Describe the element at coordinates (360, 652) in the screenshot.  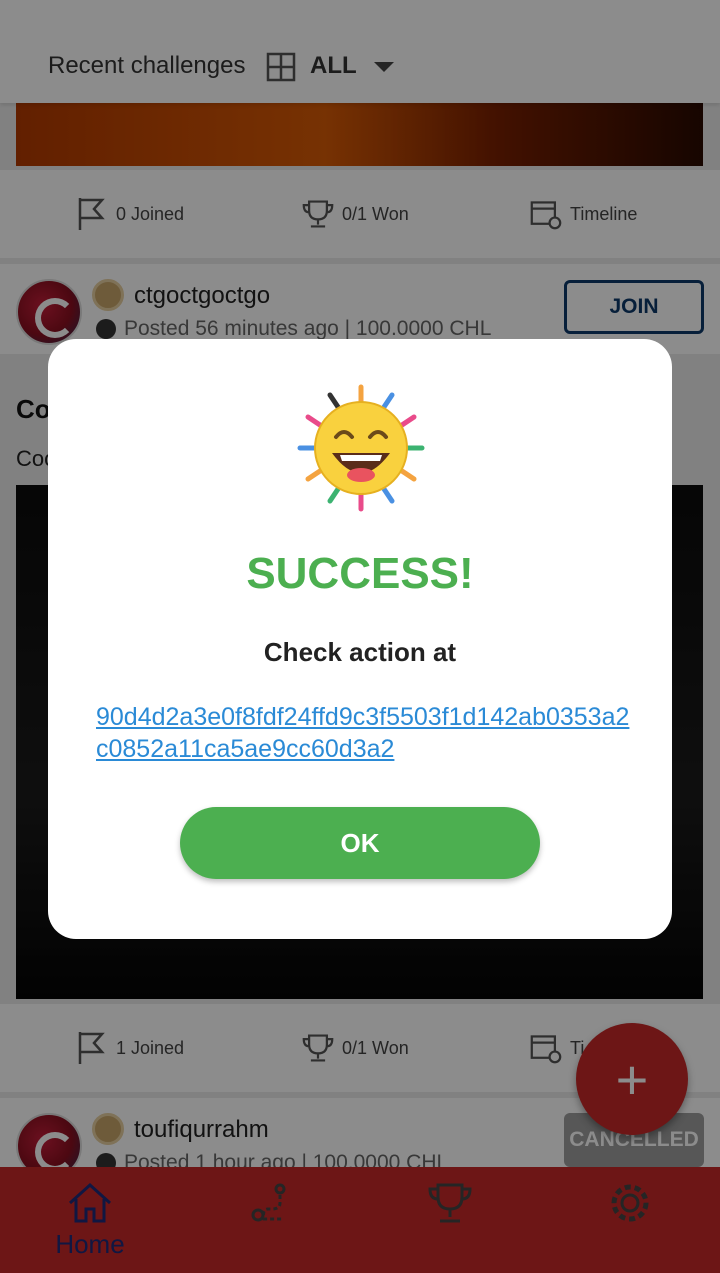
I see `check-action-text: Check action at` at that location.